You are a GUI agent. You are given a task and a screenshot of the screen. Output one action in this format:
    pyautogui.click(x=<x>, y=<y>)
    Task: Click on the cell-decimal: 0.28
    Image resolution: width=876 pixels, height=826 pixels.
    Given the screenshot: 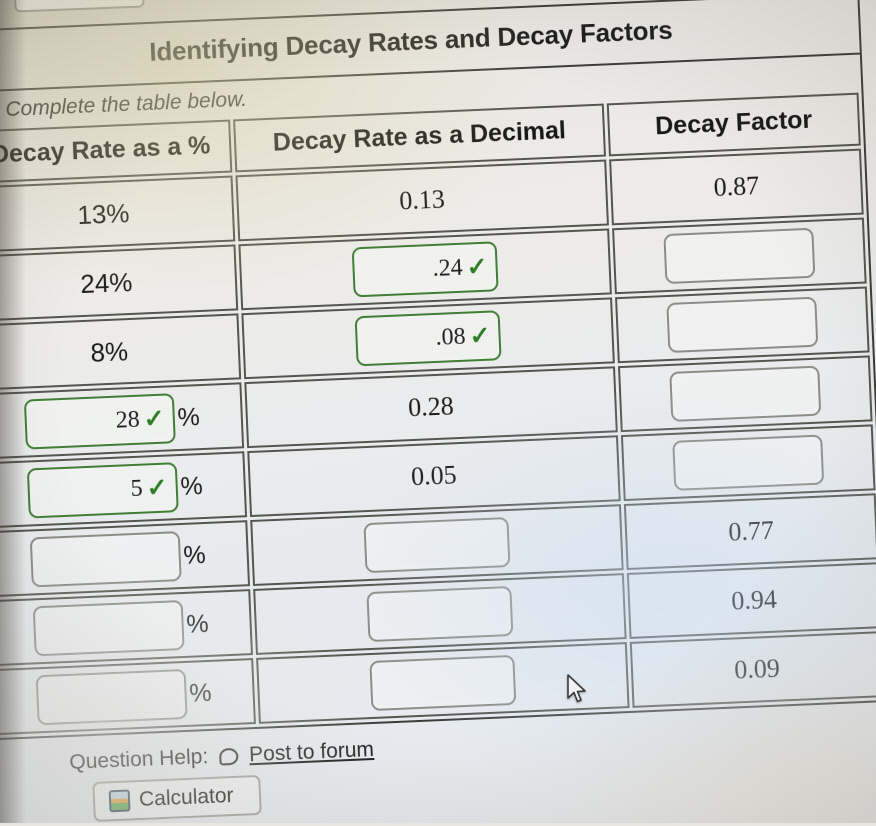 What is the action you would take?
    pyautogui.click(x=431, y=407)
    